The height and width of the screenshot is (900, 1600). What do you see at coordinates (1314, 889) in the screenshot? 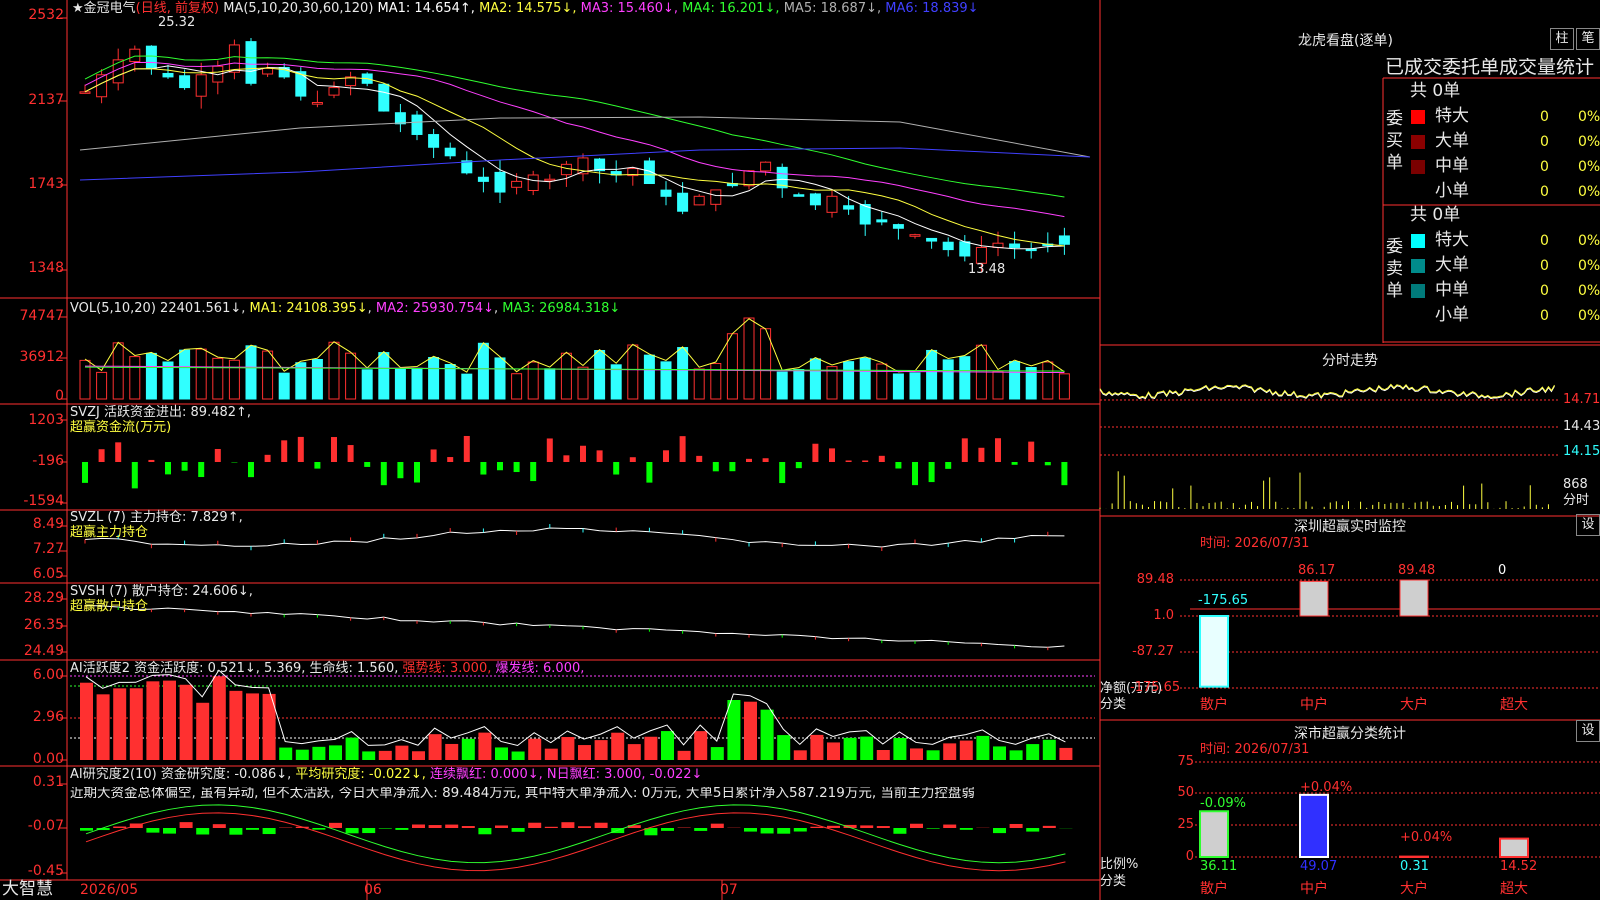
I see `sz-class-category: 中户` at bounding box center [1314, 889].